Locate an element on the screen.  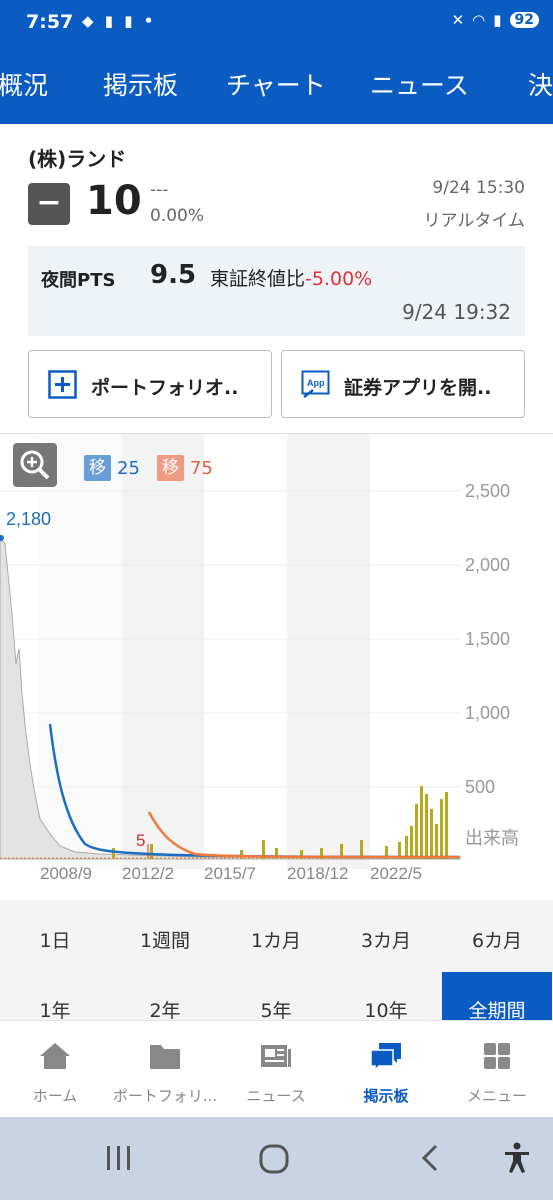
accessibility-icon is located at coordinates (517, 1158).